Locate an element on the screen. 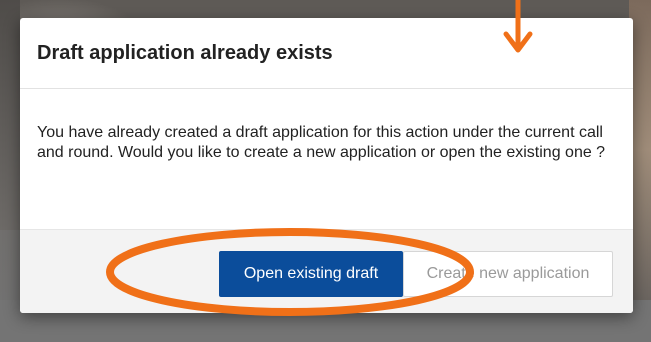 This screenshot has width=651, height=342. create-new-application-button: Create new application is located at coordinates (508, 274).